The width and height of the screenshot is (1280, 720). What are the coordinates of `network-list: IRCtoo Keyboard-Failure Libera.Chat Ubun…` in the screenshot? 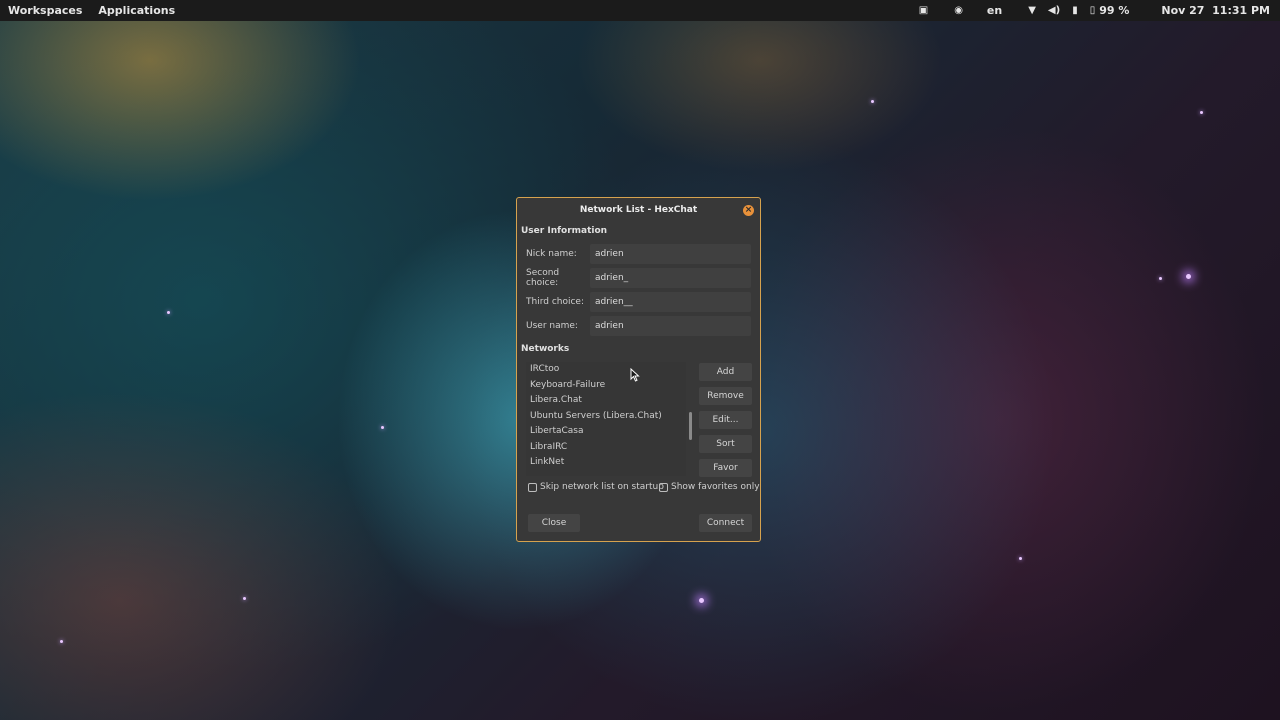 It's located at (606, 419).